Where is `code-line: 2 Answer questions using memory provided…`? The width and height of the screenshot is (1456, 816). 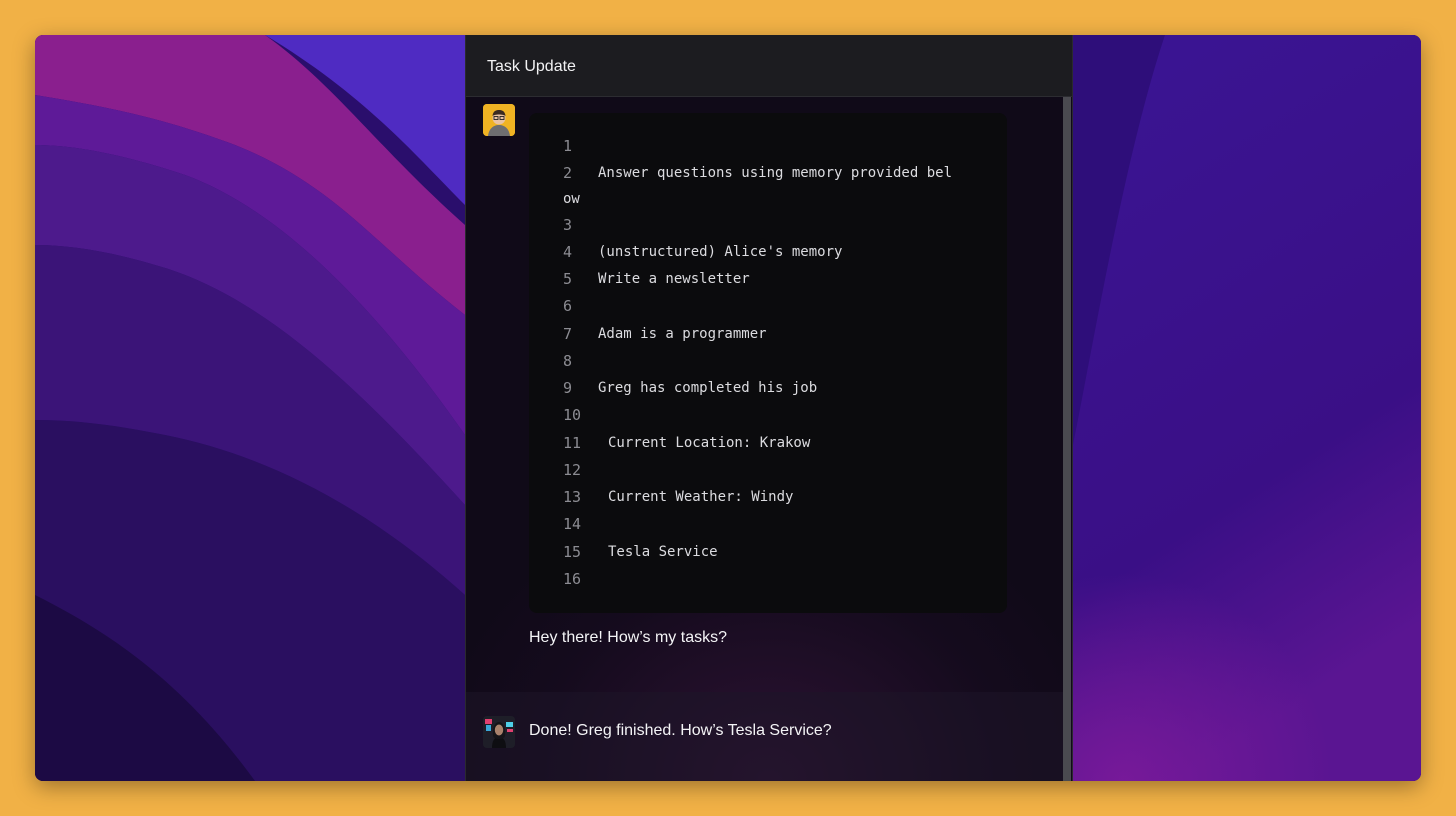 code-line: 2 Answer questions using memory provided… is located at coordinates (768, 173).